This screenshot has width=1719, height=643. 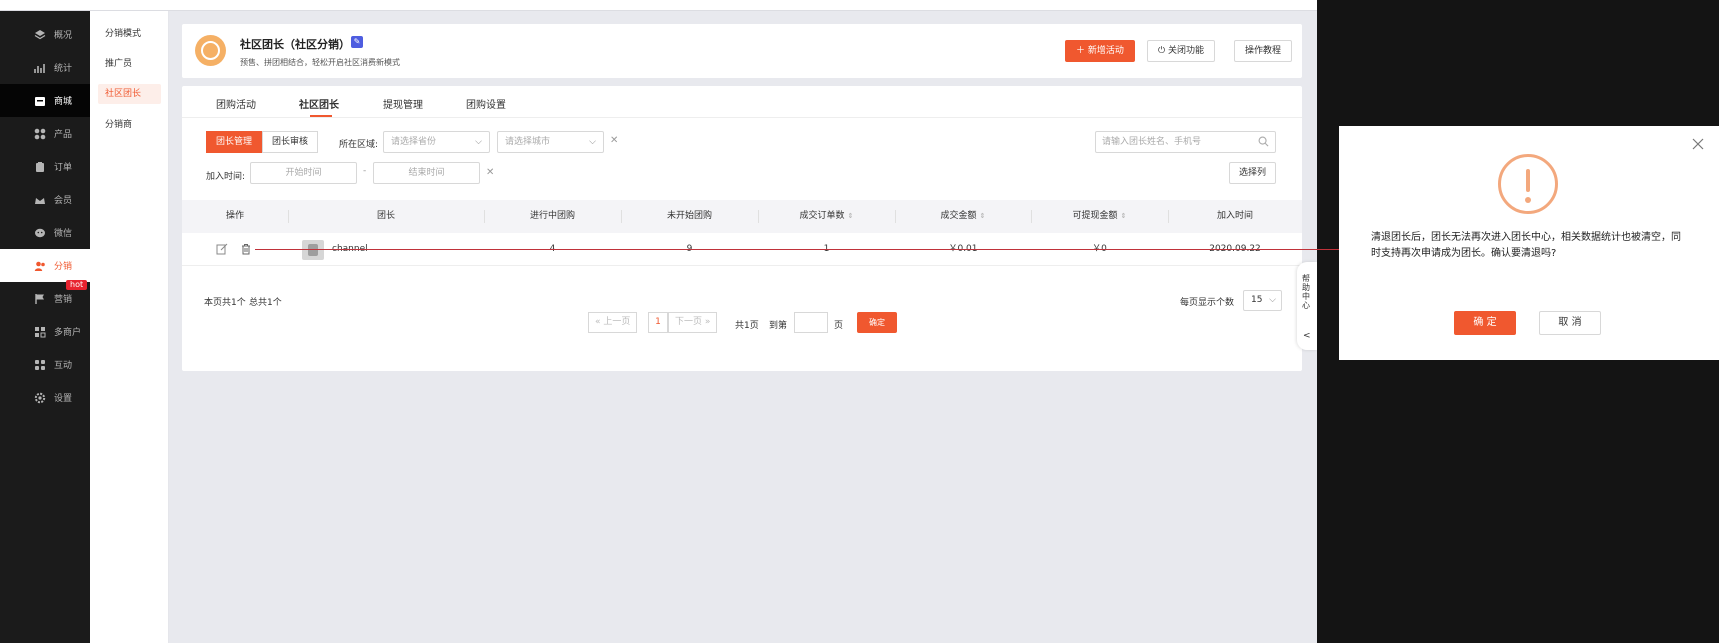 I want to click on chevron-left-icon: <, so click(x=1307, y=336).